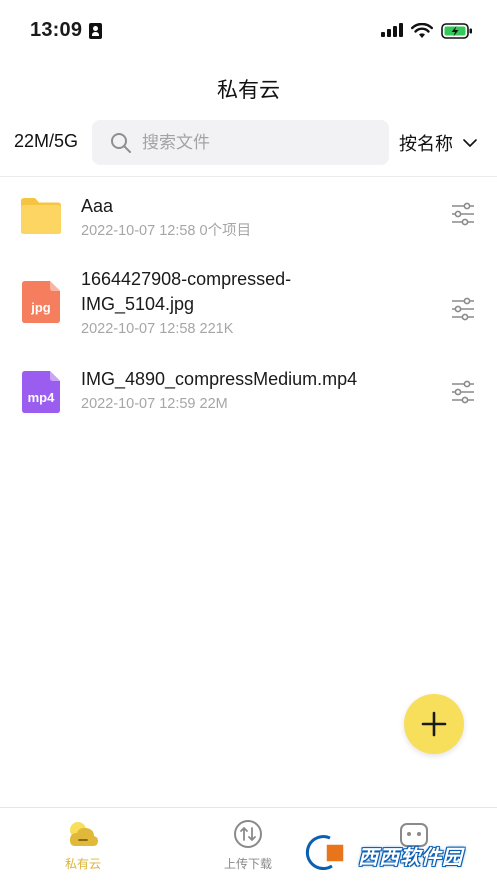 The image size is (497, 883). What do you see at coordinates (46, 141) in the screenshot?
I see `storage-usage: 22M/5G` at bounding box center [46, 141].